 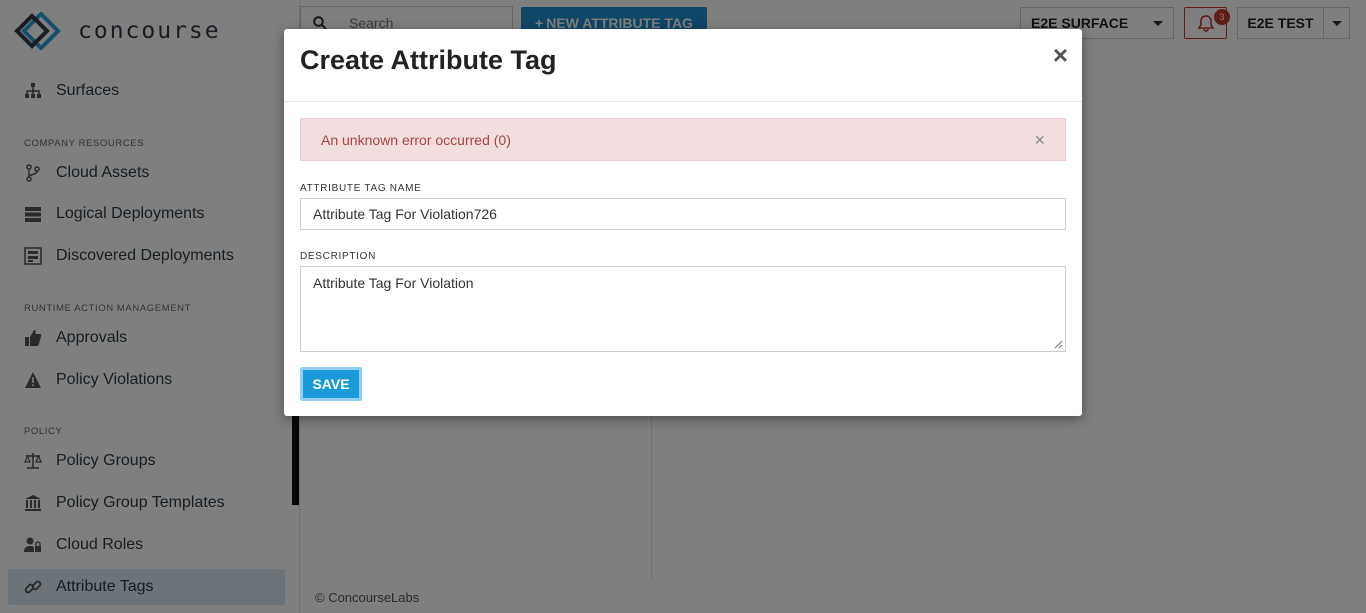 I want to click on description-label: DESCRIPTION, so click(x=338, y=256).